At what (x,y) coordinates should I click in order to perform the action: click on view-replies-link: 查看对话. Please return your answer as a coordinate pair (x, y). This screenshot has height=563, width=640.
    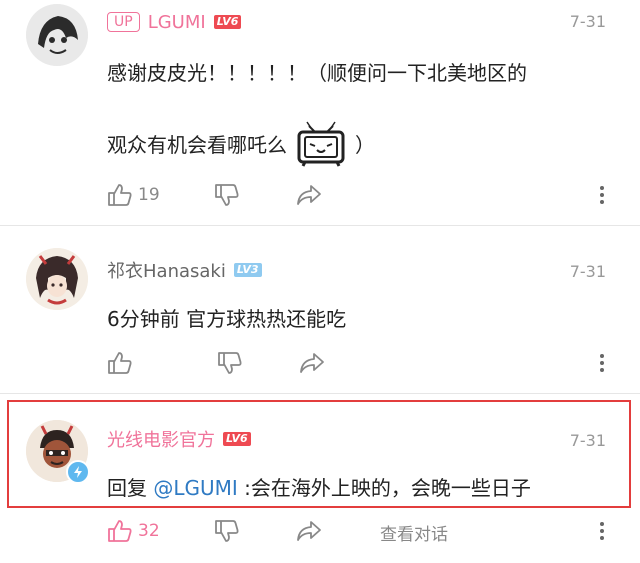
    Looking at the image, I should click on (414, 532).